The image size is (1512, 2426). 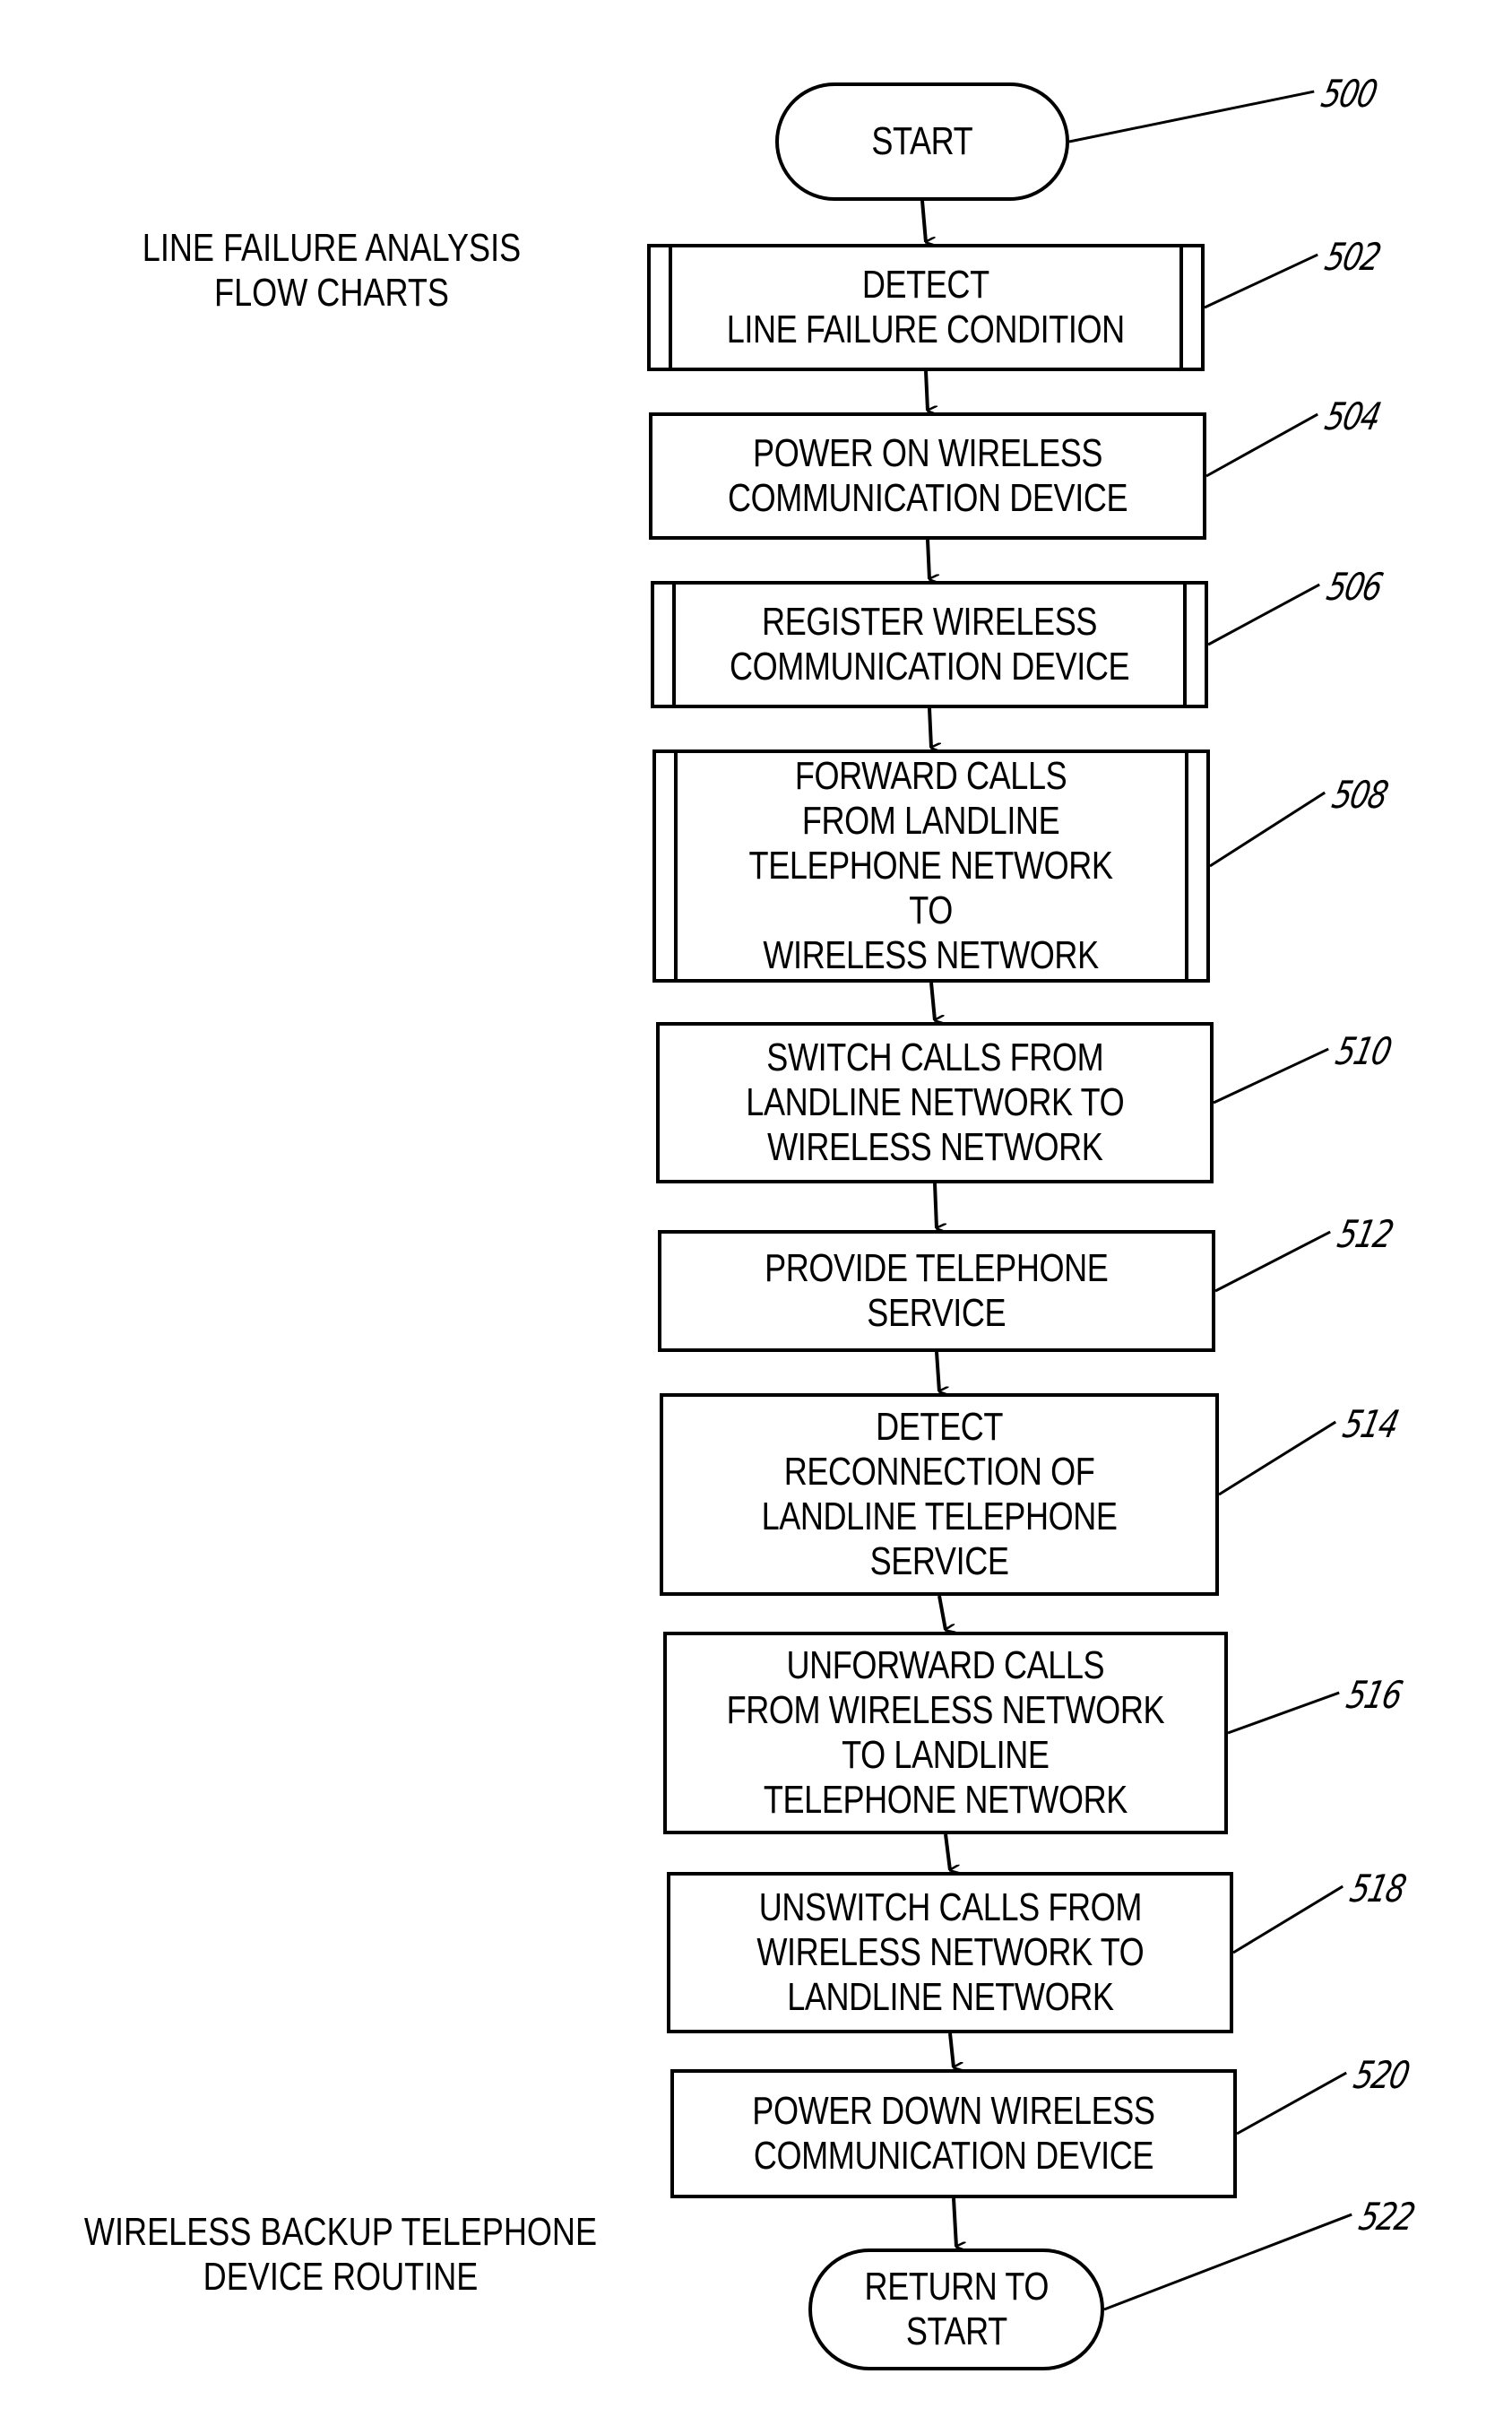 I want to click on ref-510: 510, so click(x=1363, y=1051).